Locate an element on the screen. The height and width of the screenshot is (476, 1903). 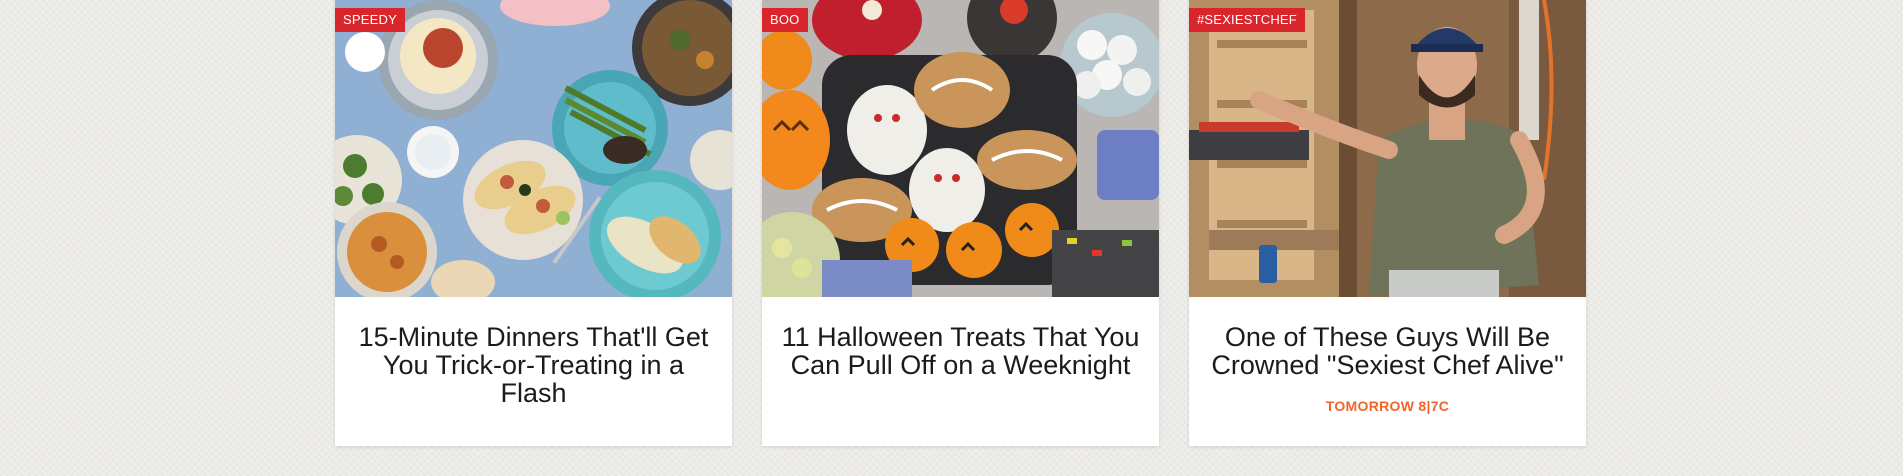
card-image-dinners: SPEEDY is located at coordinates (533, 148).